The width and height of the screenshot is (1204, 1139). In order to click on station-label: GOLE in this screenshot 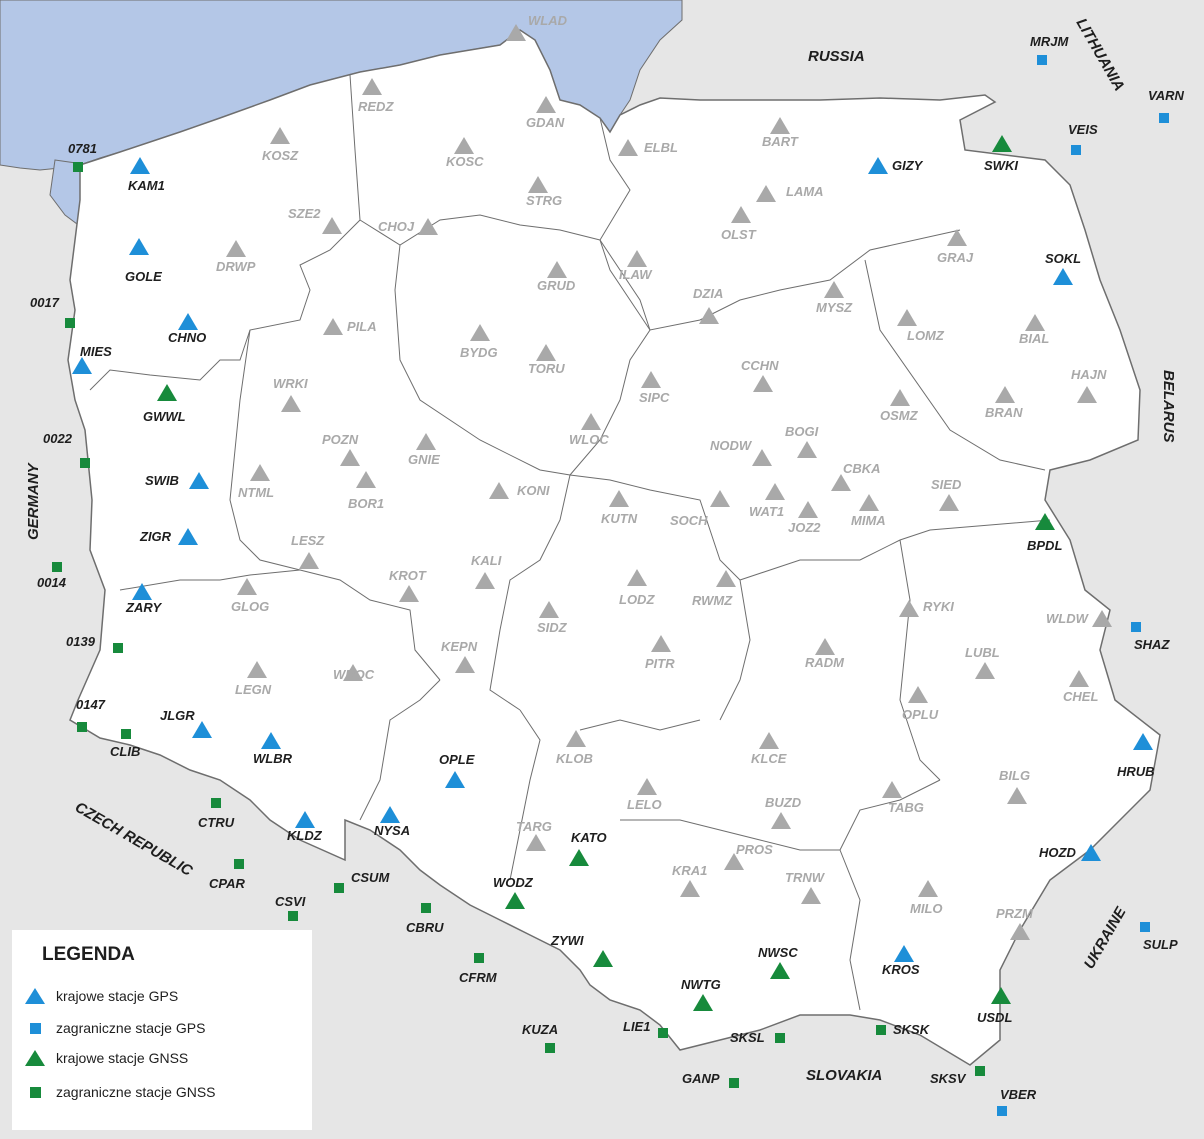, I will do `click(143, 276)`.